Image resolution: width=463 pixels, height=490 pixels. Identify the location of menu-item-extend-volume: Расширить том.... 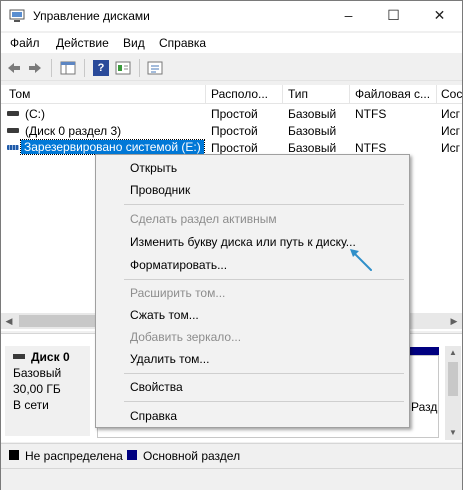
(177, 293).